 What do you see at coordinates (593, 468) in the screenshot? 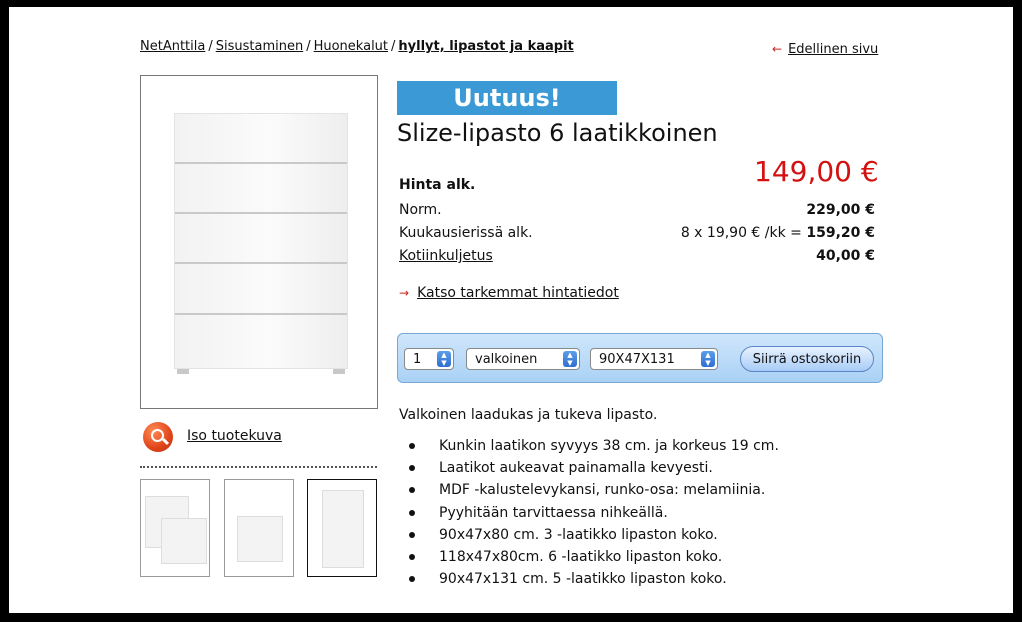
I see `list-item: Laatikot aukeavat painamalla kevyesti.` at bounding box center [593, 468].